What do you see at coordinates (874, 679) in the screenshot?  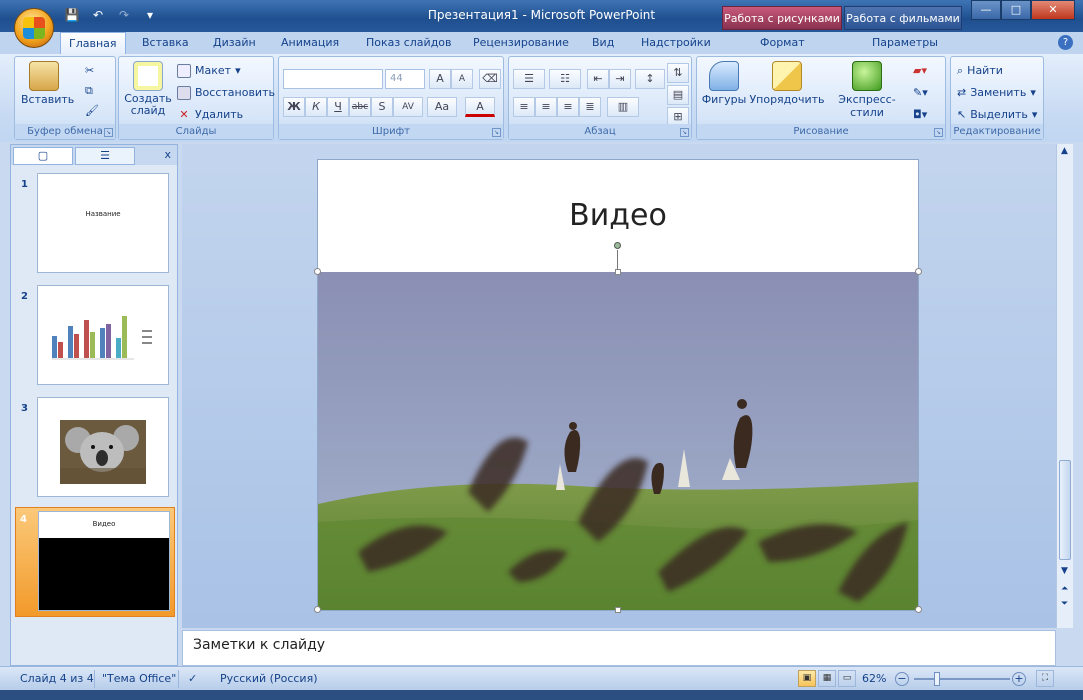 I see `zoom-level: 62%` at bounding box center [874, 679].